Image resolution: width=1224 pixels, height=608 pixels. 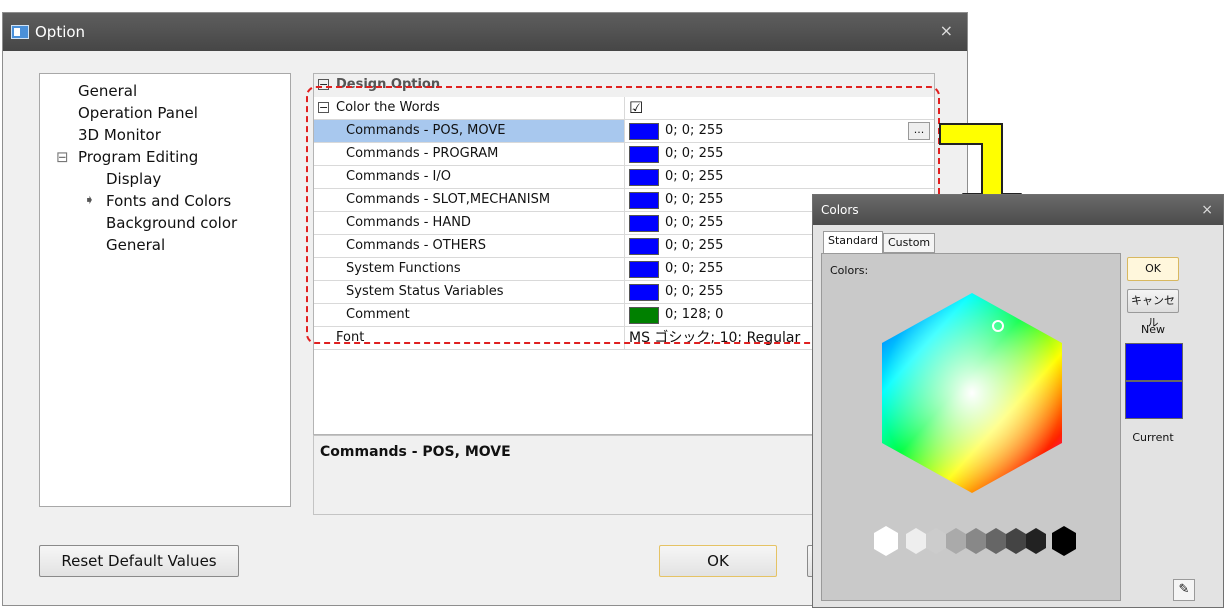 What do you see at coordinates (1207, 210) in the screenshot?
I see `colors-close-button: ×` at bounding box center [1207, 210].